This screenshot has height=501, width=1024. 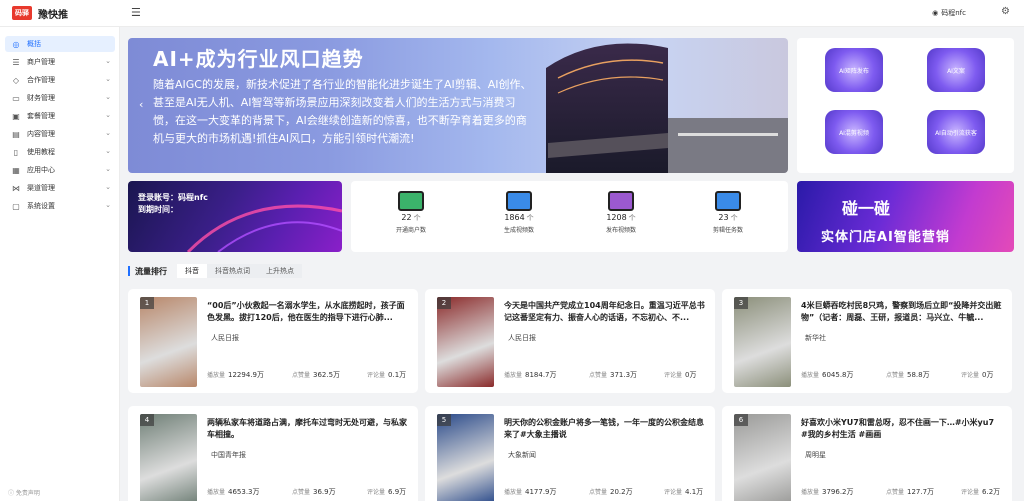 What do you see at coordinates (1005, 11) in the screenshot?
I see `gear-icon: ⚙` at bounding box center [1005, 11].